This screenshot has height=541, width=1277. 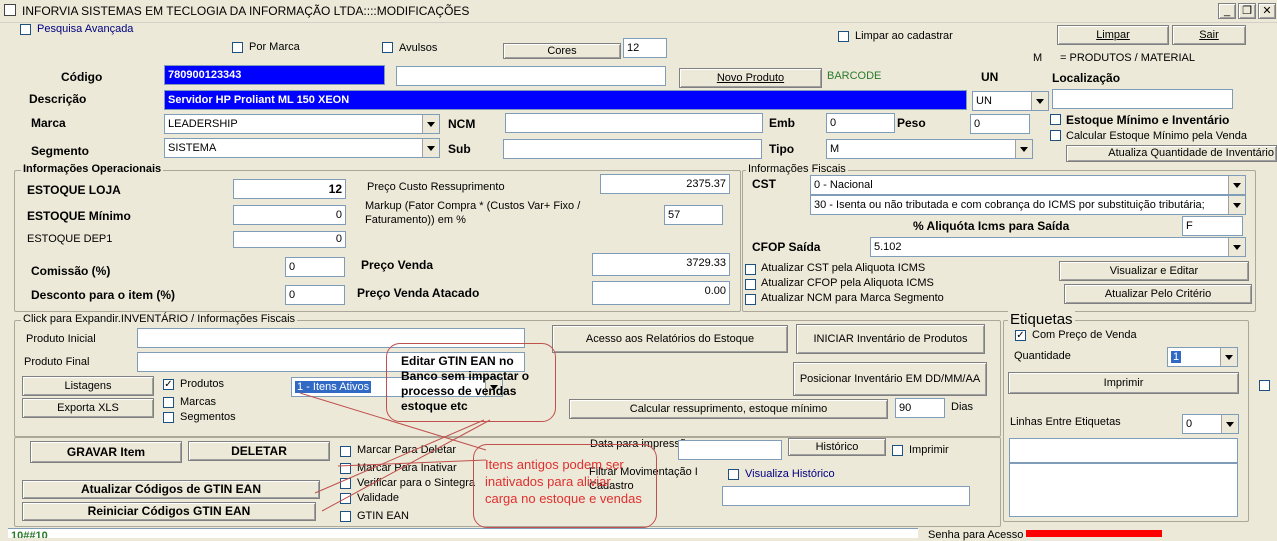 I want to click on callout1-pointer, so click(x=399, y=456).